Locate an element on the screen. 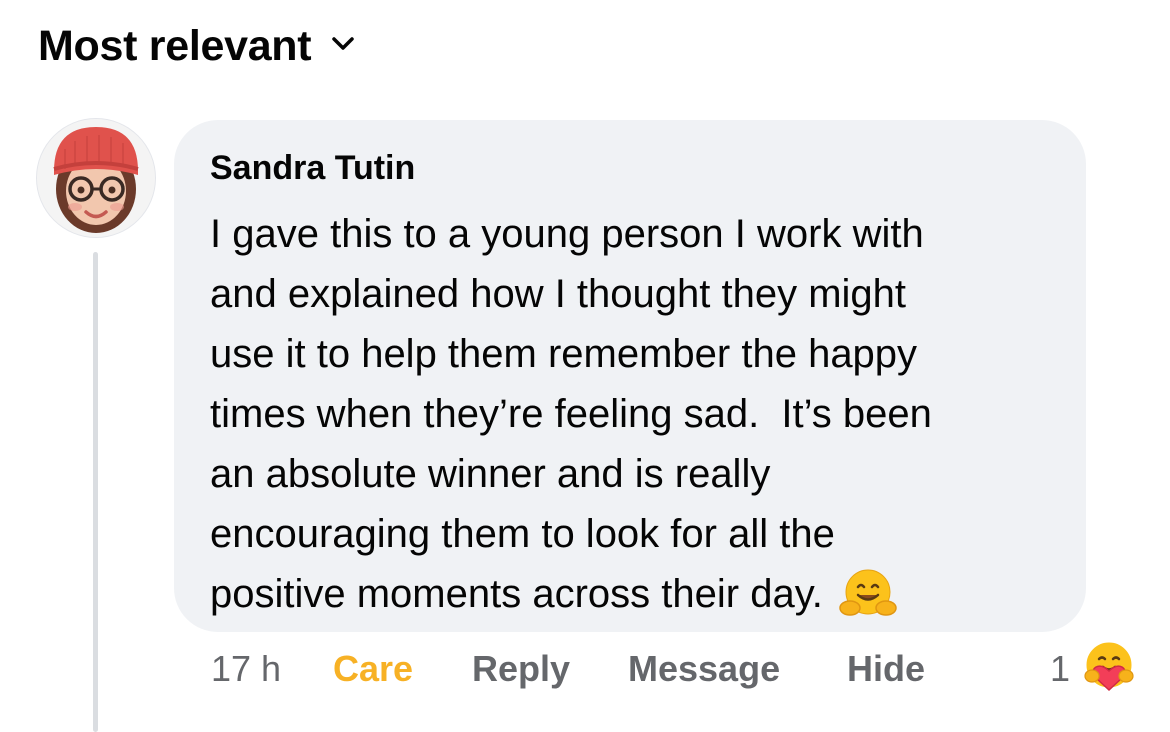 The width and height of the screenshot is (1170, 732). hide-button: Hide is located at coordinates (886, 669).